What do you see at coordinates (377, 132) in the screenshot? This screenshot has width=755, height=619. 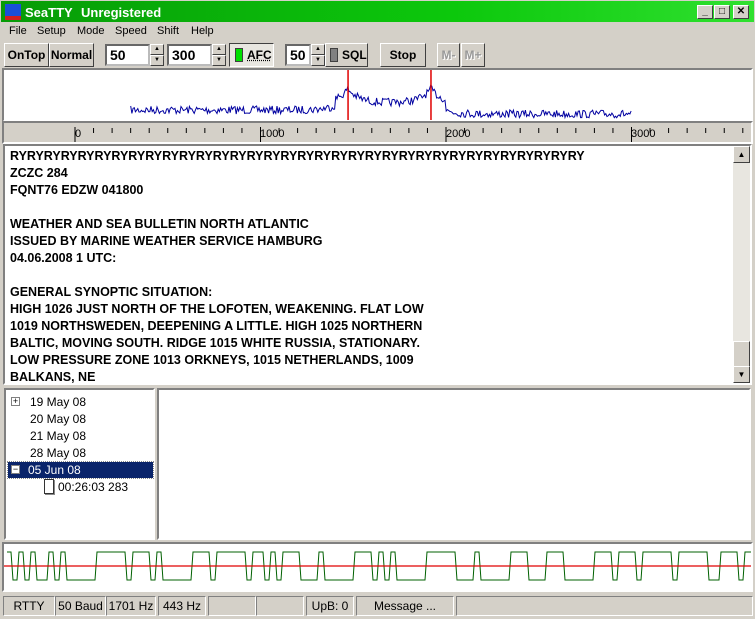 I see `frequency-ruler: 0 1000 2000 3000` at bounding box center [377, 132].